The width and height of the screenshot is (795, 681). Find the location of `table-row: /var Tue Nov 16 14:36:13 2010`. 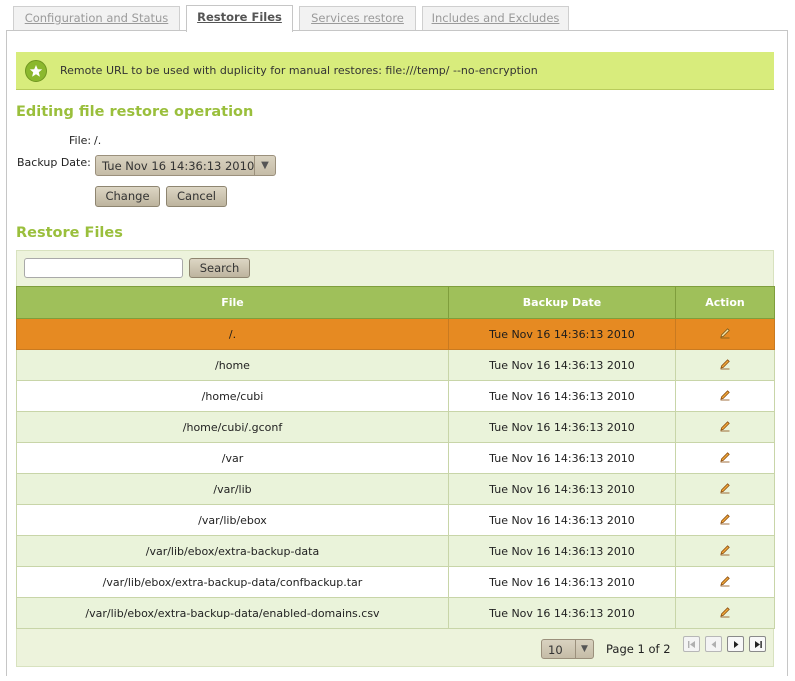

table-row: /var Tue Nov 16 14:36:13 2010 is located at coordinates (395, 458).